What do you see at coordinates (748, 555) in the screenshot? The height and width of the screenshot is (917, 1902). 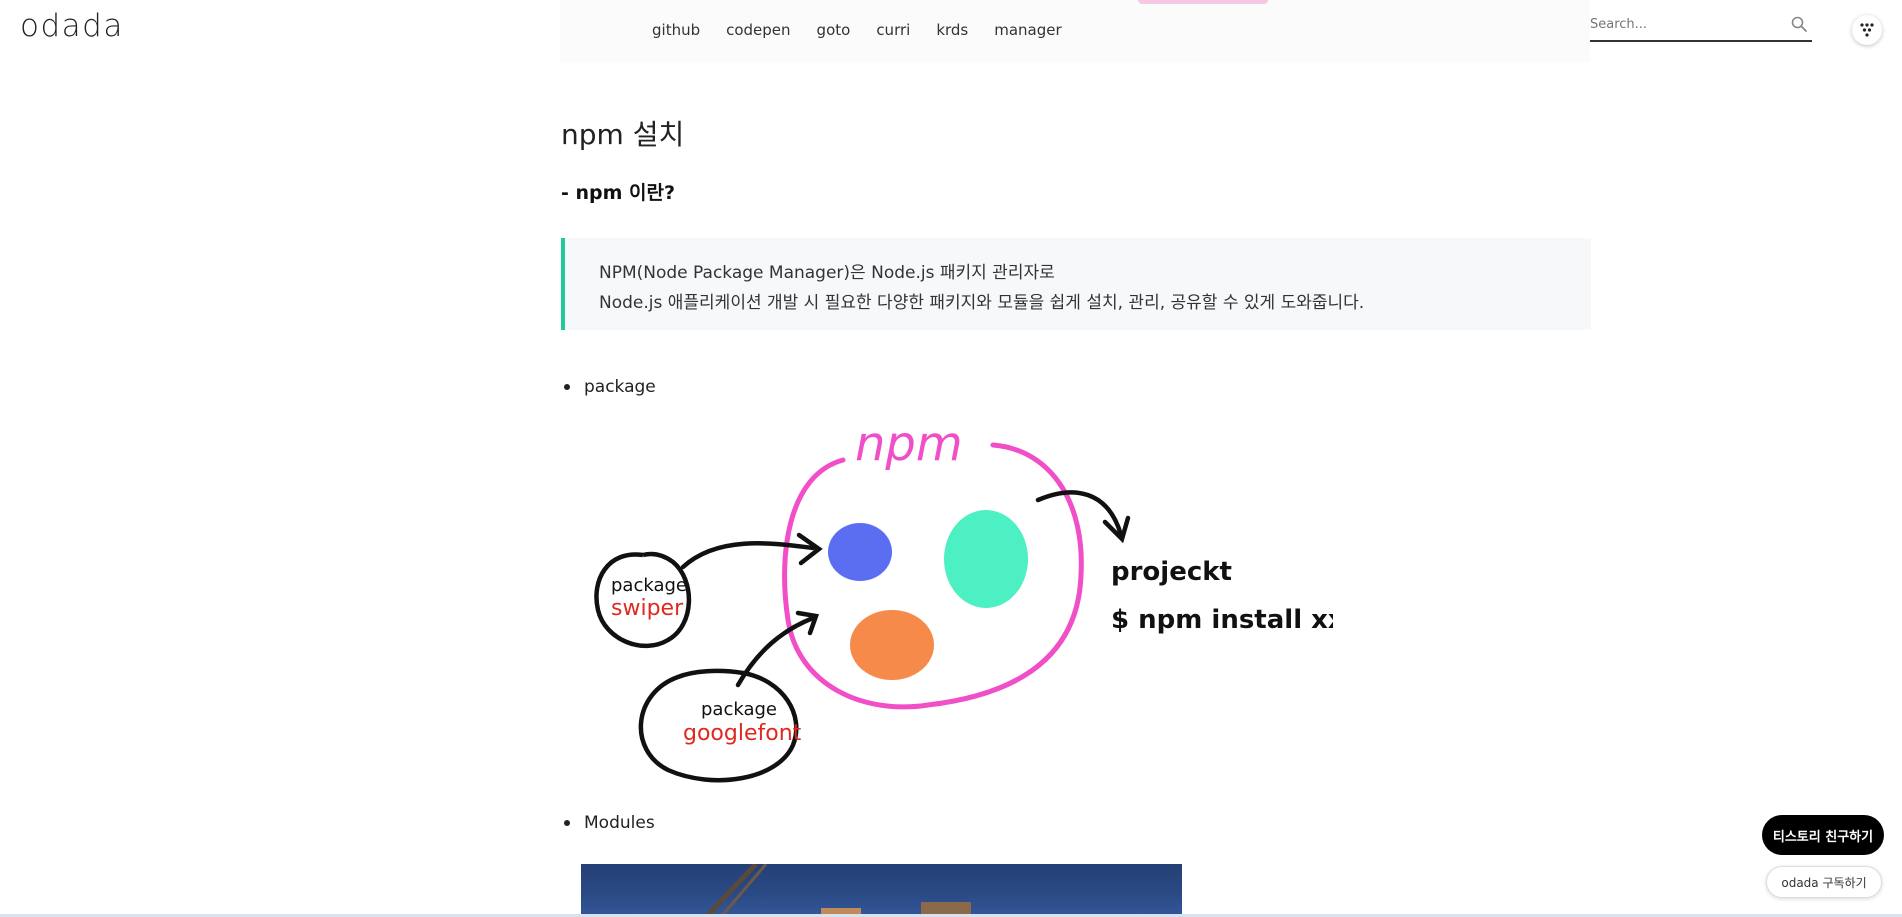 I see `arrow-swiper` at bounding box center [748, 555].